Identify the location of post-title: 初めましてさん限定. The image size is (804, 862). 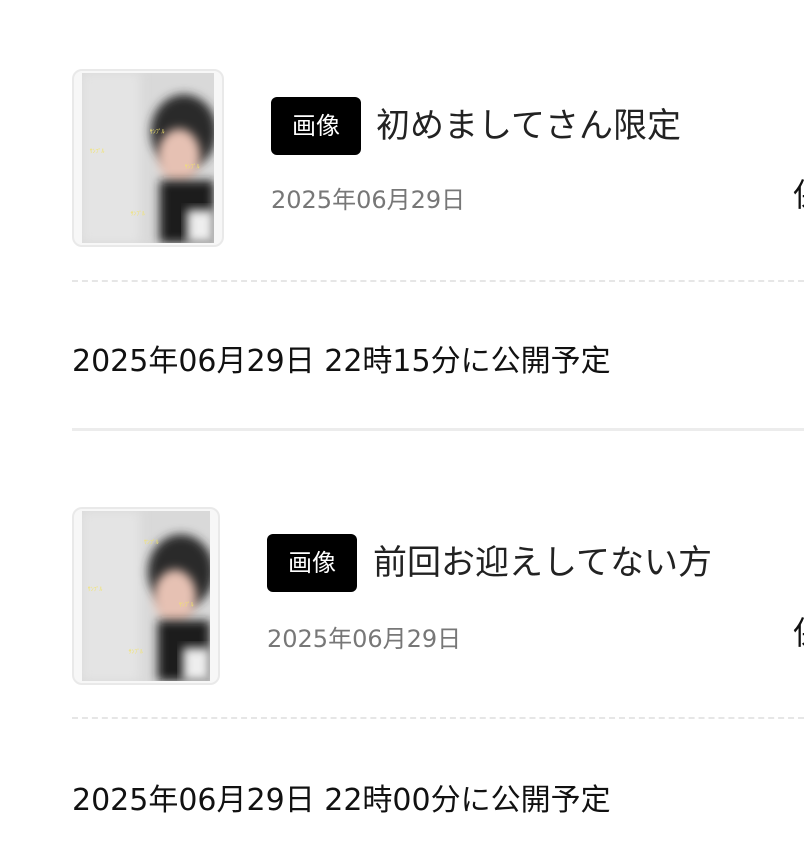
(528, 126).